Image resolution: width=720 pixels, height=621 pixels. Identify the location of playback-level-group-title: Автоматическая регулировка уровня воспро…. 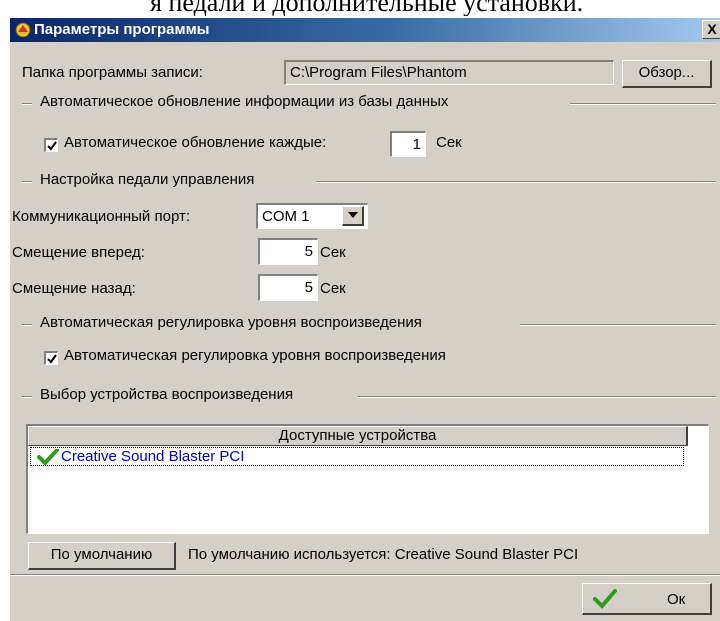
(231, 322).